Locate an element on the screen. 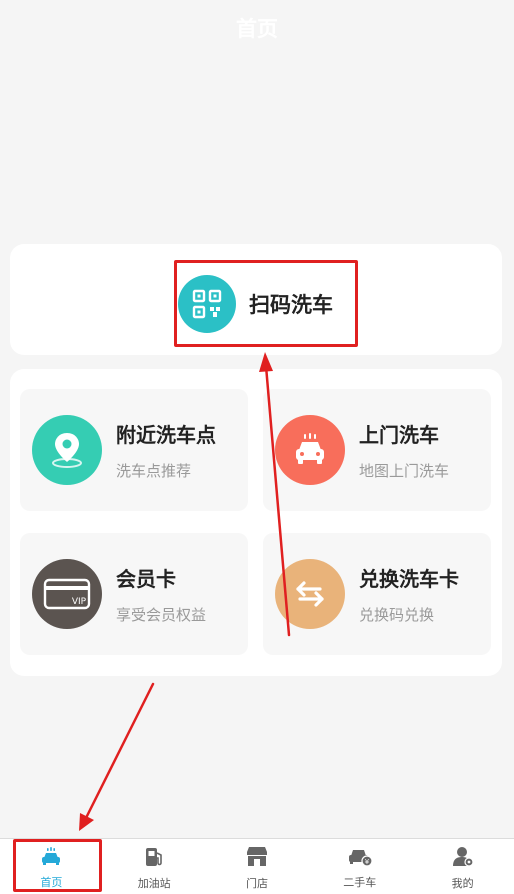 Image resolution: width=514 pixels, height=894 pixels. tab-label: 首页 is located at coordinates (51, 882).